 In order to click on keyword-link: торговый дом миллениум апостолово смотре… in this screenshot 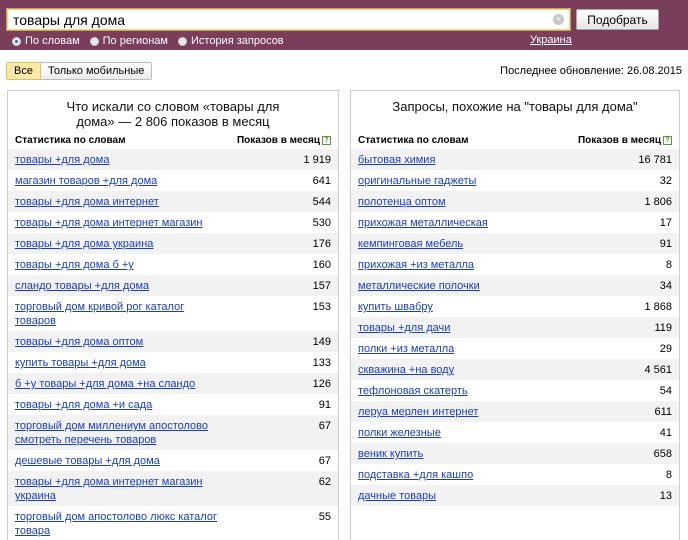, I will do `click(120, 433)`.